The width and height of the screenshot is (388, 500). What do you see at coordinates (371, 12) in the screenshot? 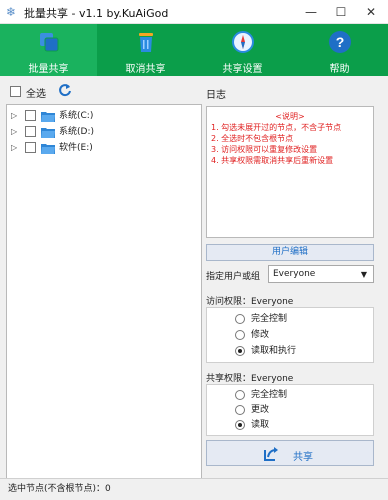
I see `close-button: ✕` at bounding box center [371, 12].